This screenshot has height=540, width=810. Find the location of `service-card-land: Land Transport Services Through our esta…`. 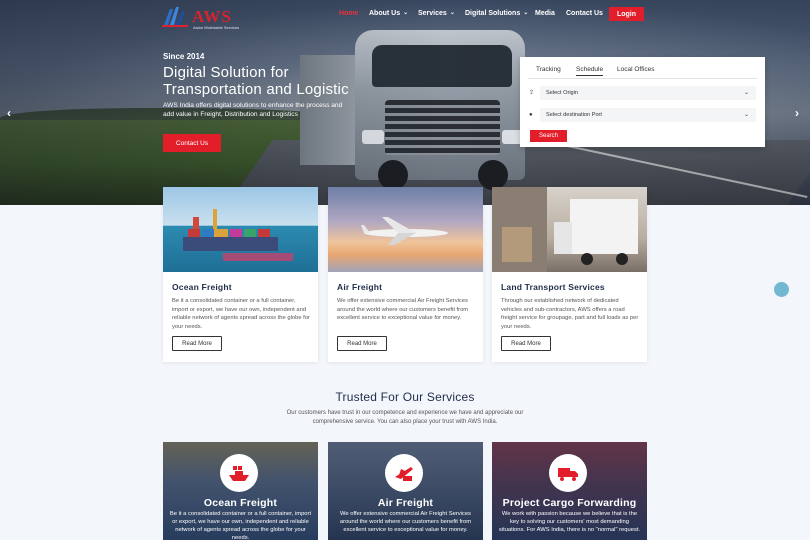

service-card-land: Land Transport Services Through our esta… is located at coordinates (569, 274).